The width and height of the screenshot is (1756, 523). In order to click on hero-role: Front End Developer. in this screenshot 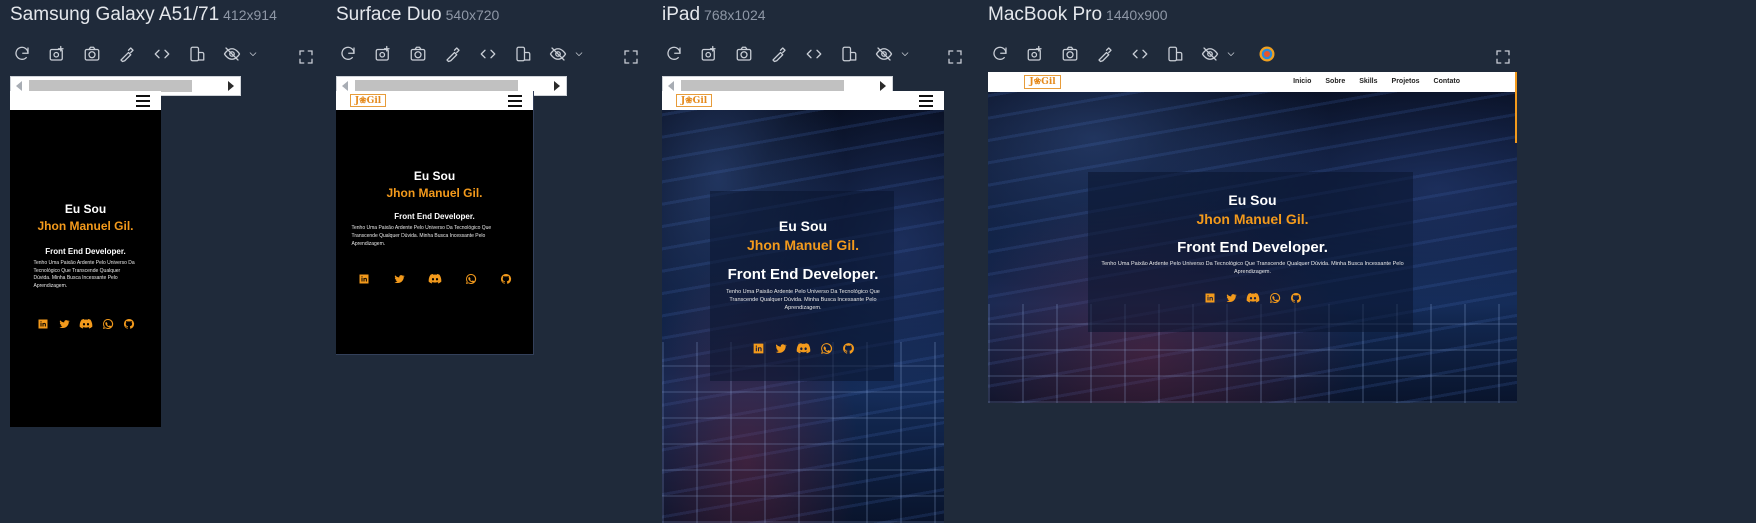, I will do `click(1252, 247)`.